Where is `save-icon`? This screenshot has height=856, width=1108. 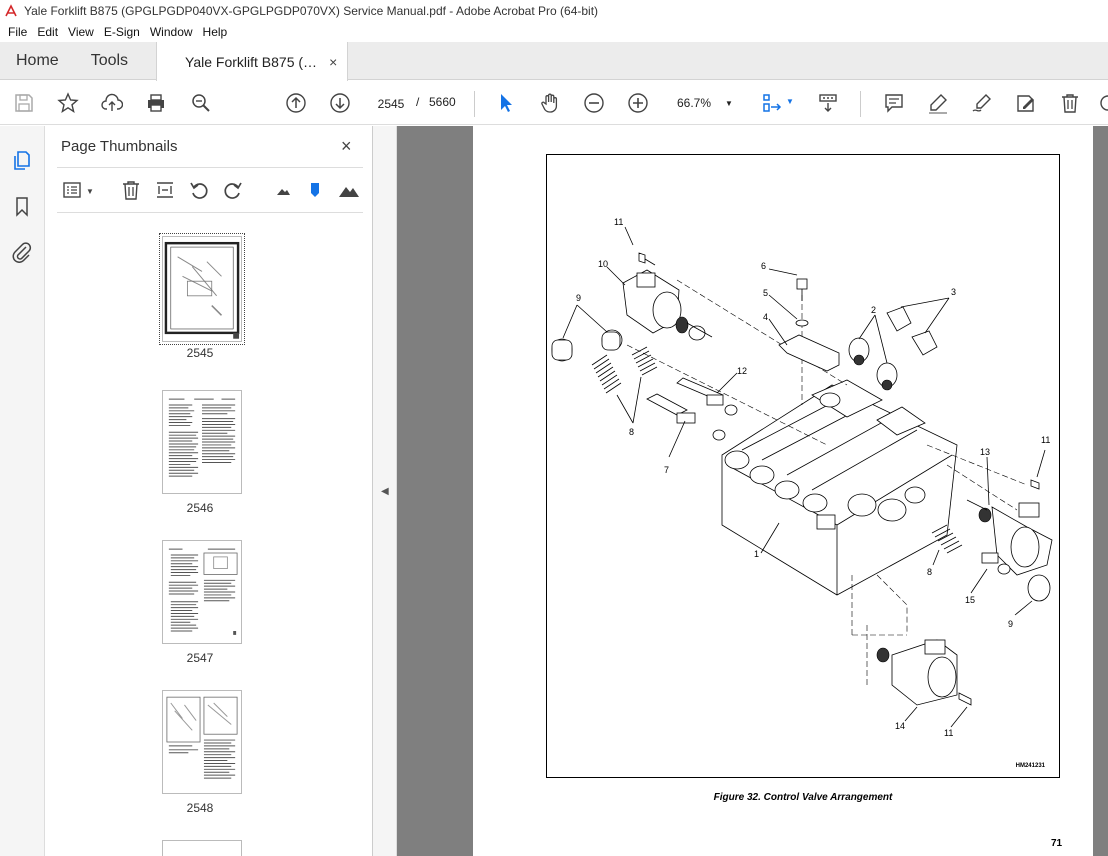
save-icon is located at coordinates (24, 103).